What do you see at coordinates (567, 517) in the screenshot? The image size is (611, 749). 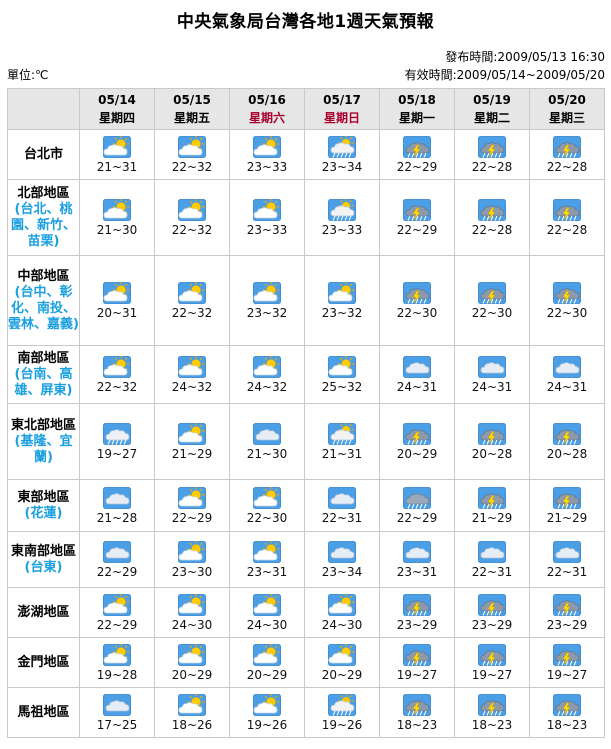 I see `temp-range: 21~29` at bounding box center [567, 517].